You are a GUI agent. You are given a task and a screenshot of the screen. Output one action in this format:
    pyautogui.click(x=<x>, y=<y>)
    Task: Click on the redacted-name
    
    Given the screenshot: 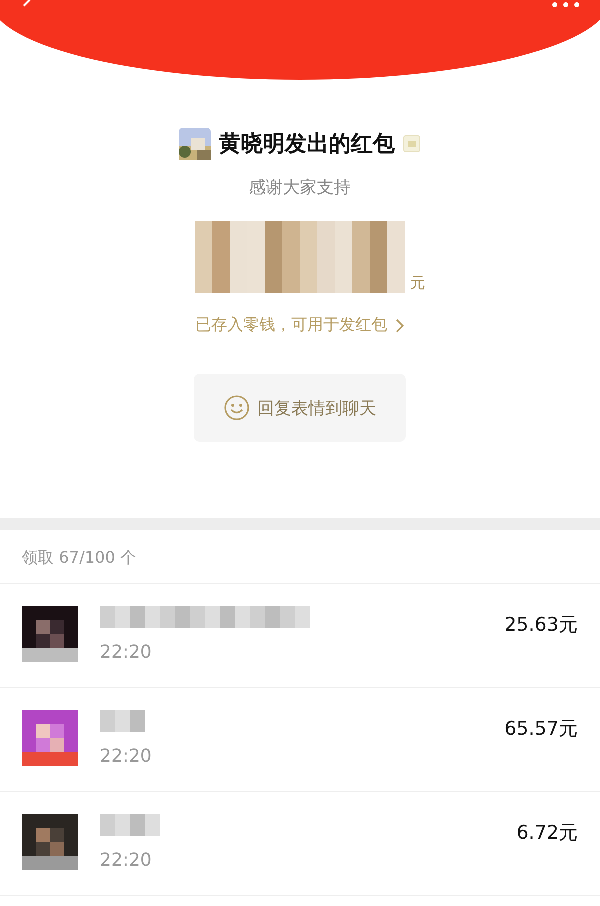 What is the action you would take?
    pyautogui.click(x=122, y=721)
    